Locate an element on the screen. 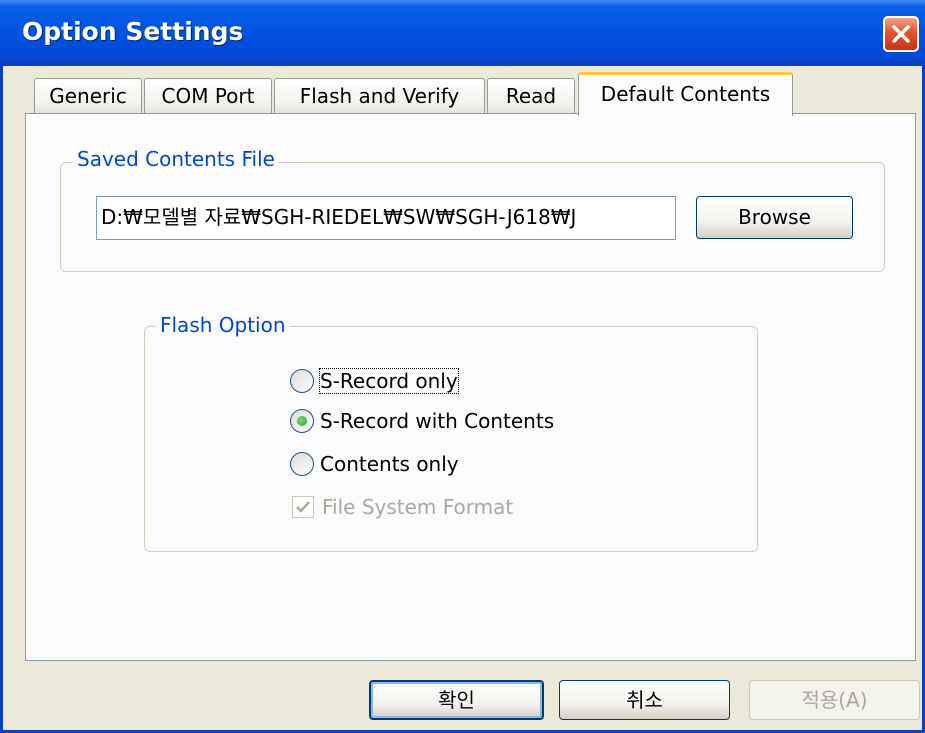 This screenshot has width=925, height=733. tab-label: Flash and Verify is located at coordinates (379, 96).